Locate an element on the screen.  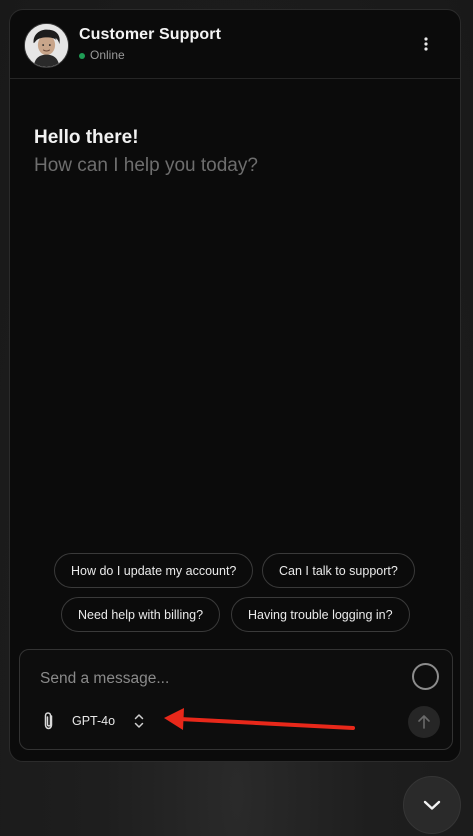
greeting-subtitle: How can I help you today? is located at coordinates (146, 165).